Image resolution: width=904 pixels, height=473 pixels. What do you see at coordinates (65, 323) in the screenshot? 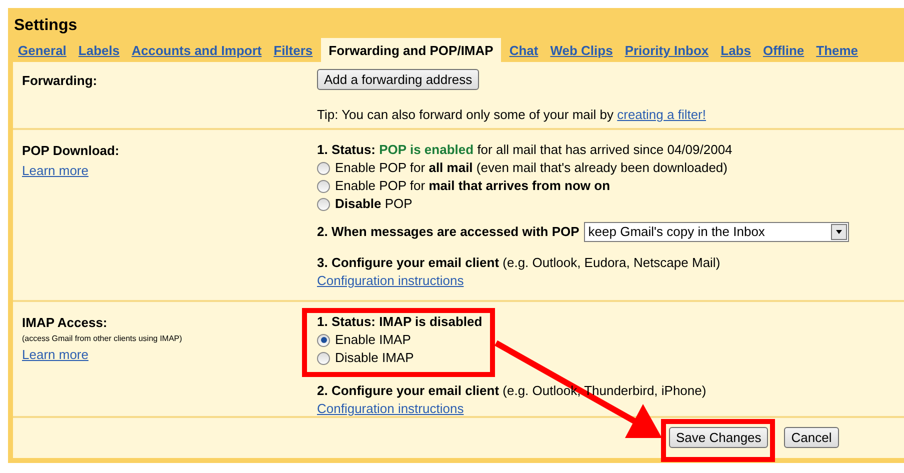
I see `section-label: IMAP Access:` at bounding box center [65, 323].